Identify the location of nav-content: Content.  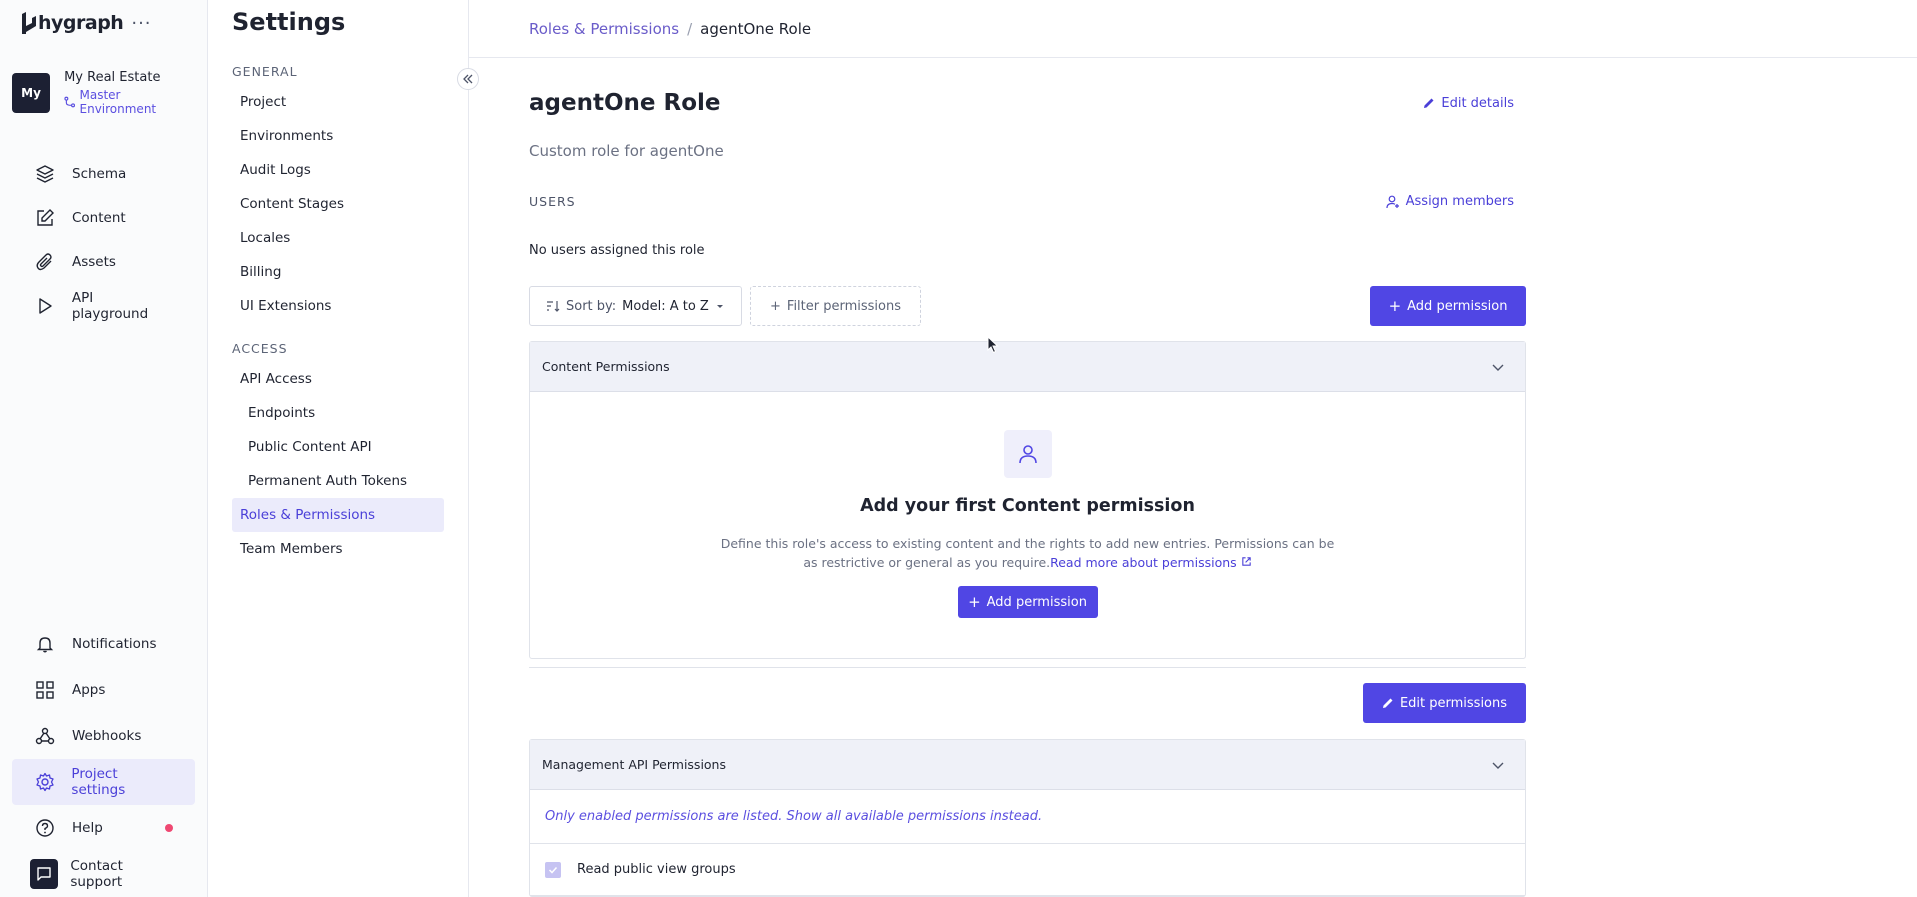
(103, 218).